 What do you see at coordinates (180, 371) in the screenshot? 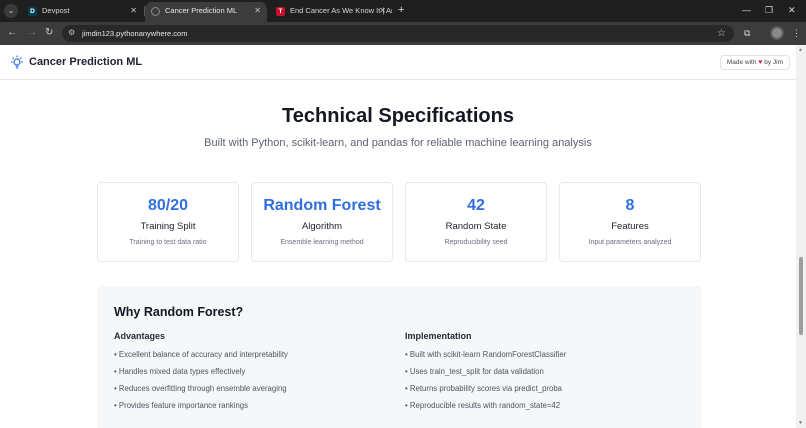
I see `list-item: • Handles mixed data types effectively` at bounding box center [180, 371].